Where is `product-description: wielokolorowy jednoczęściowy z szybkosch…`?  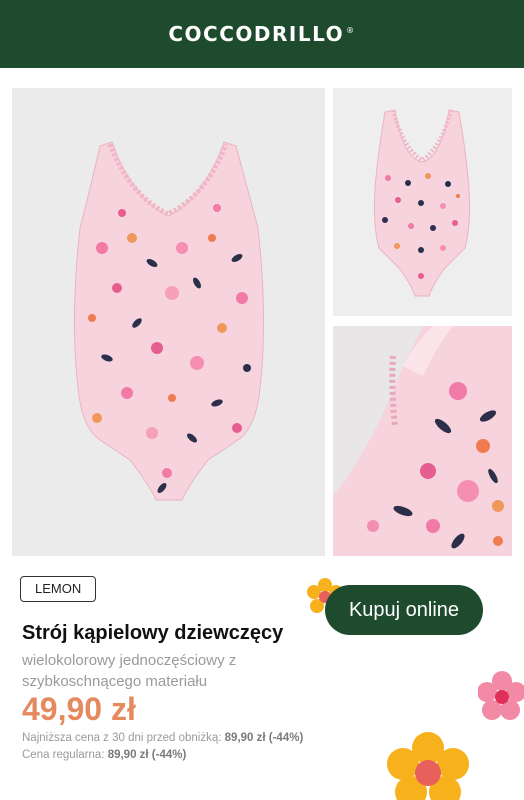
product-description: wielokolorowy jednoczęściowy z szybkosch… is located at coordinates (129, 671).